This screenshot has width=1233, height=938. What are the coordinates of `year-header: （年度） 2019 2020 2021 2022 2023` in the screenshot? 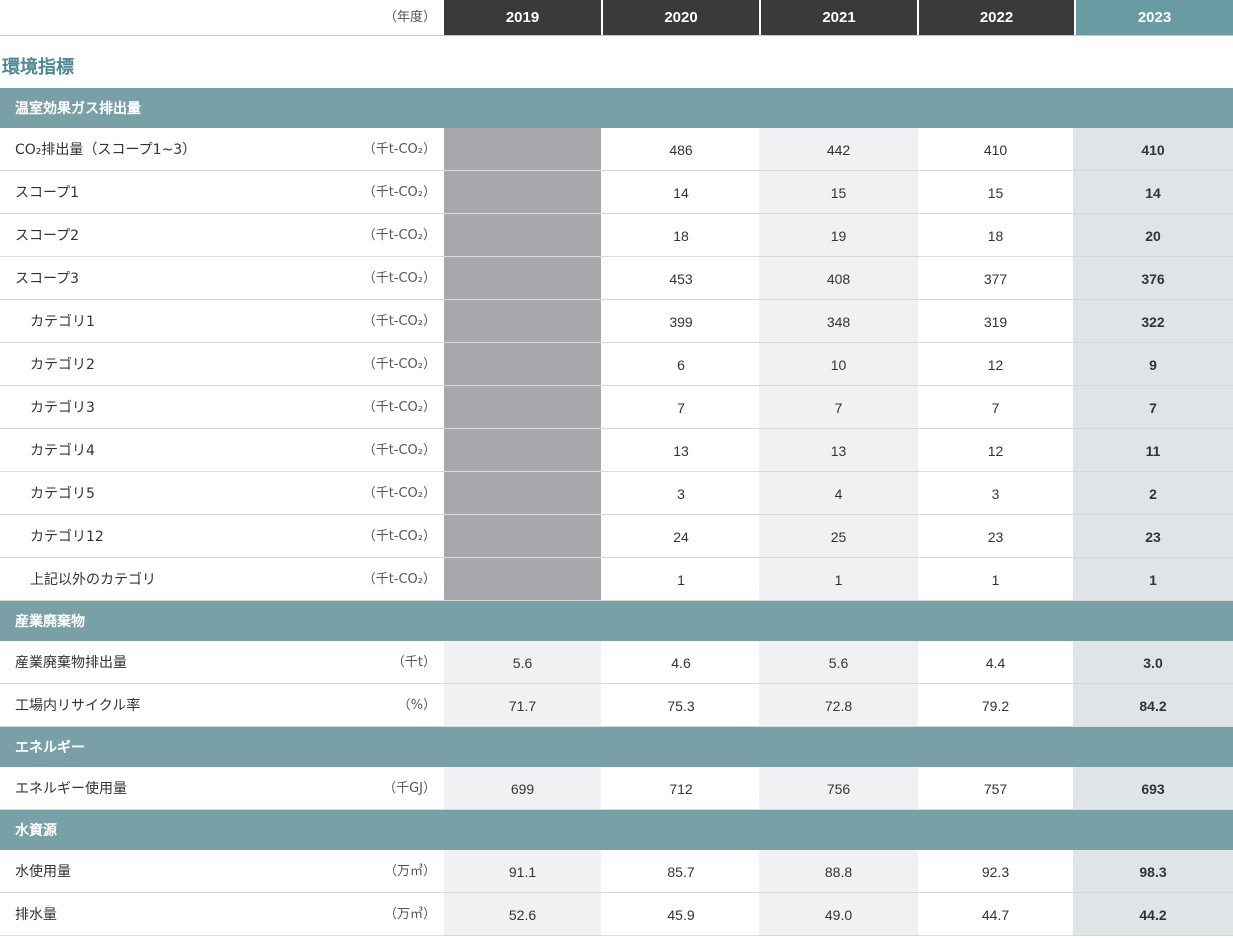 It's located at (616, 18).